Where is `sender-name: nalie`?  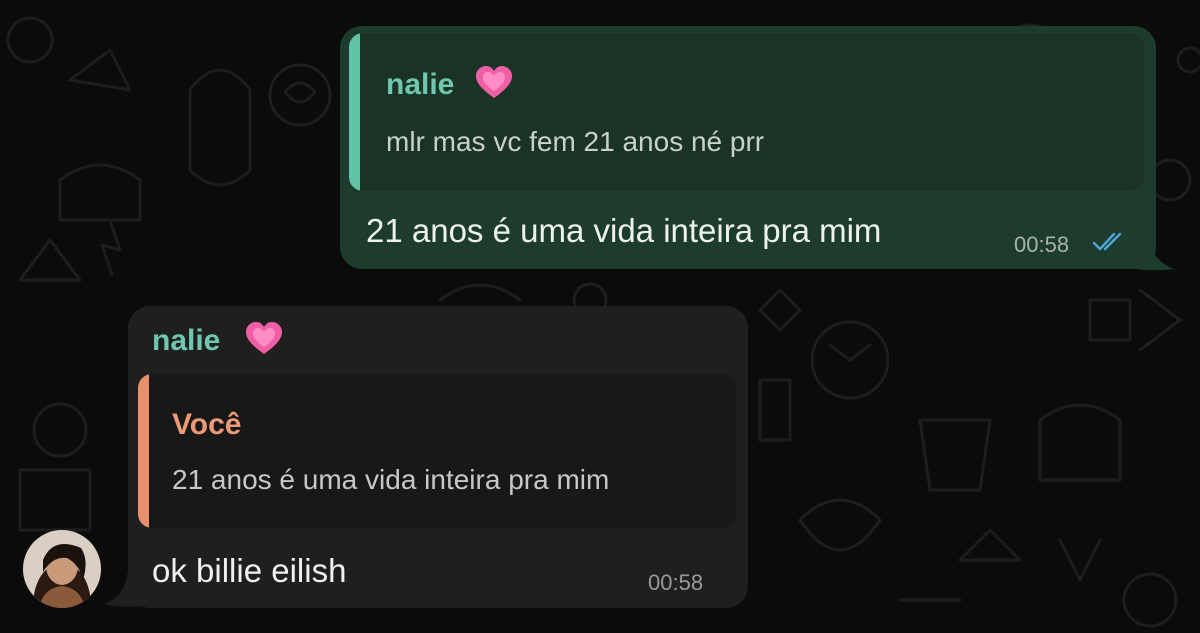
sender-name: nalie is located at coordinates (186, 340).